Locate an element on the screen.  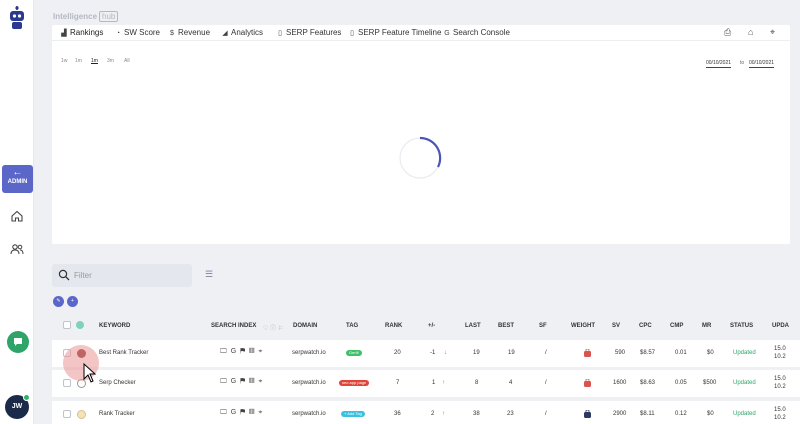
last-cell: 19 is located at coordinates (476, 353).